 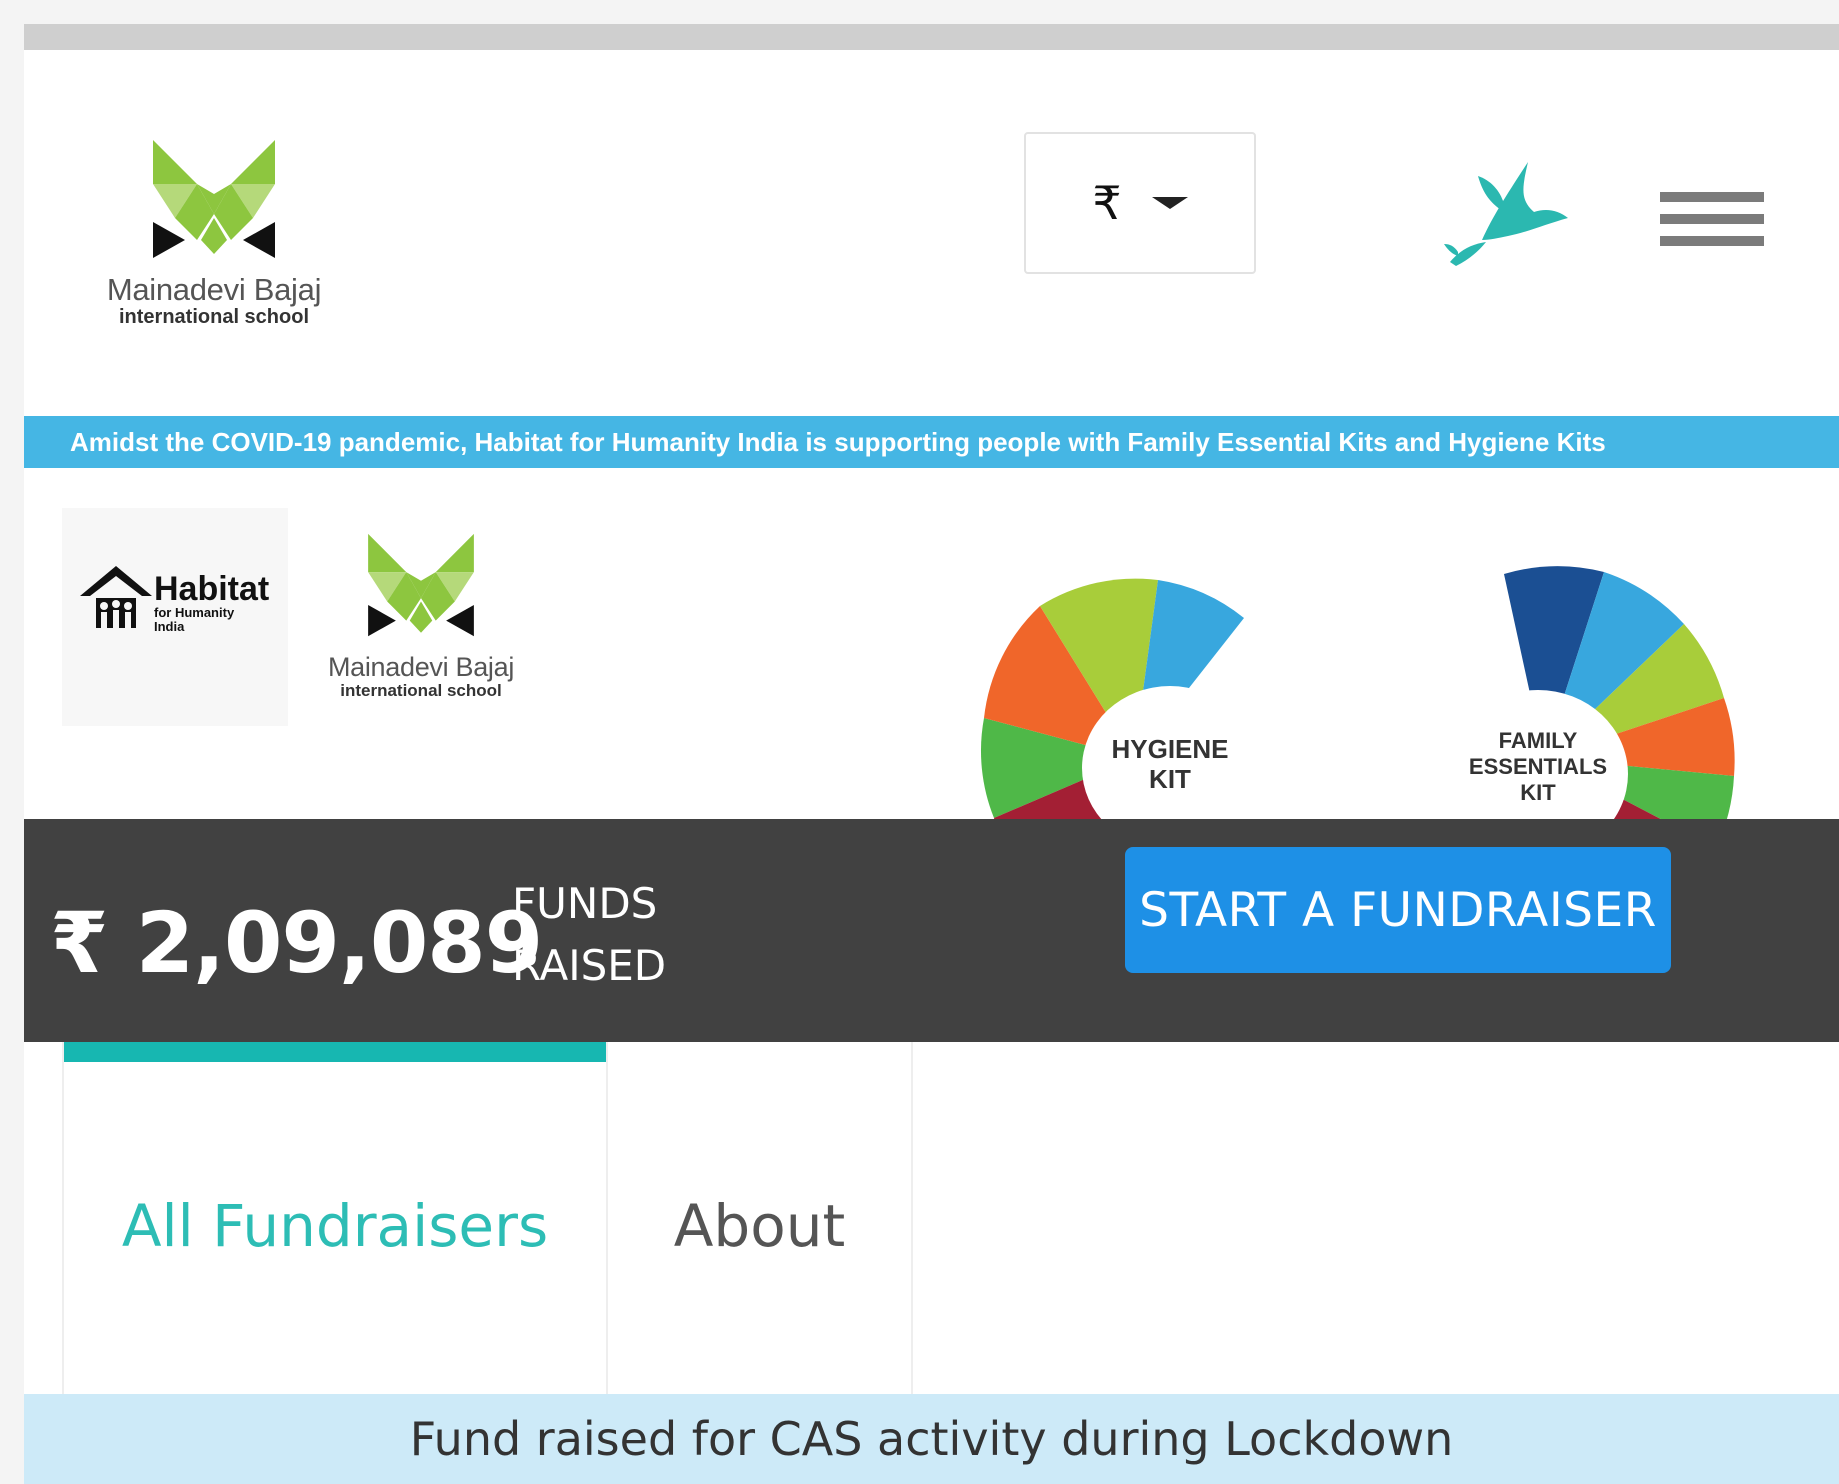 What do you see at coordinates (1169, 749) in the screenshot?
I see `hygiene-kit-label-line1: HYGIENE` at bounding box center [1169, 749].